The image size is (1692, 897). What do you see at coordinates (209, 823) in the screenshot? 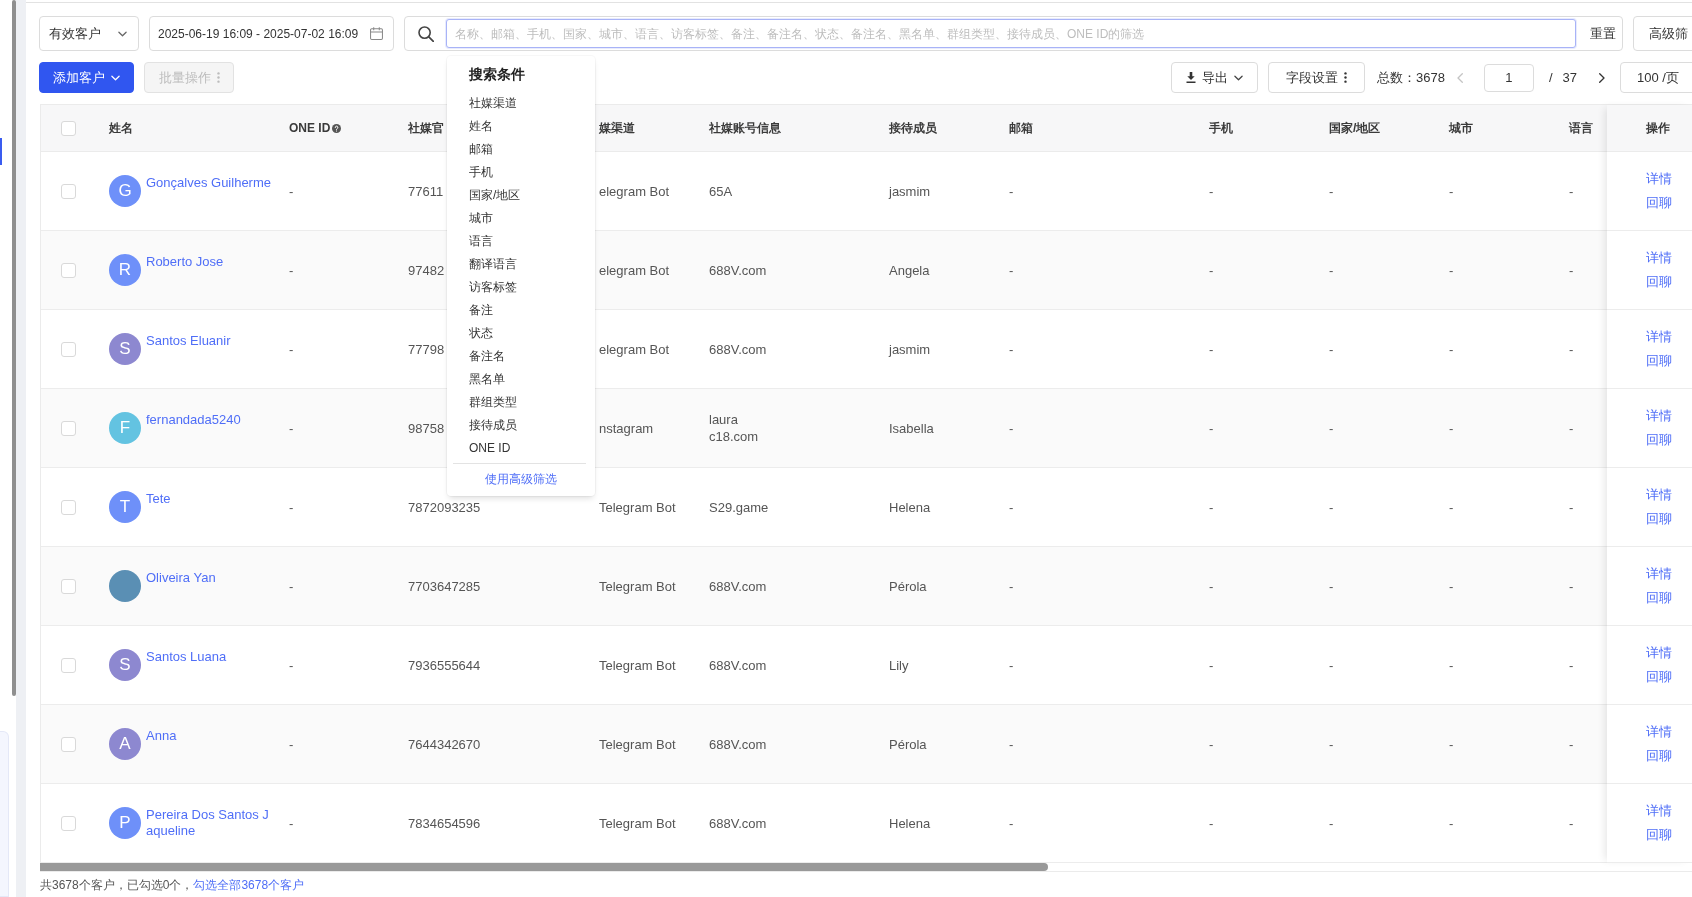
I see `customer-name-link: Pereira Dos Santos Jaqueline` at bounding box center [209, 823].